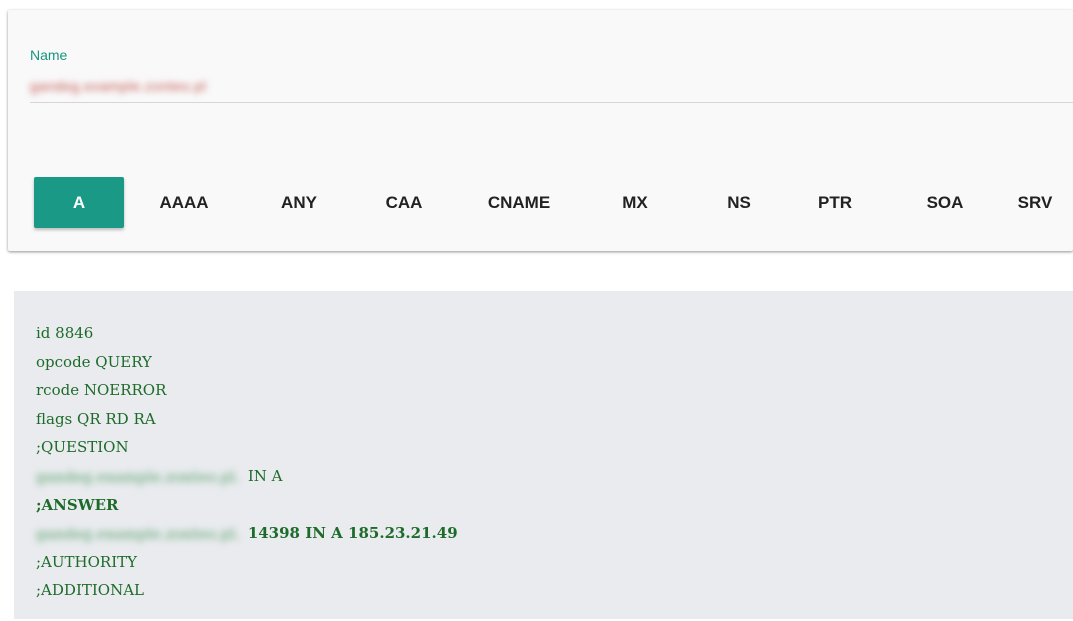 This screenshot has height=621, width=1073. Describe the element at coordinates (635, 202) in the screenshot. I see `tab-mx: MX` at that location.